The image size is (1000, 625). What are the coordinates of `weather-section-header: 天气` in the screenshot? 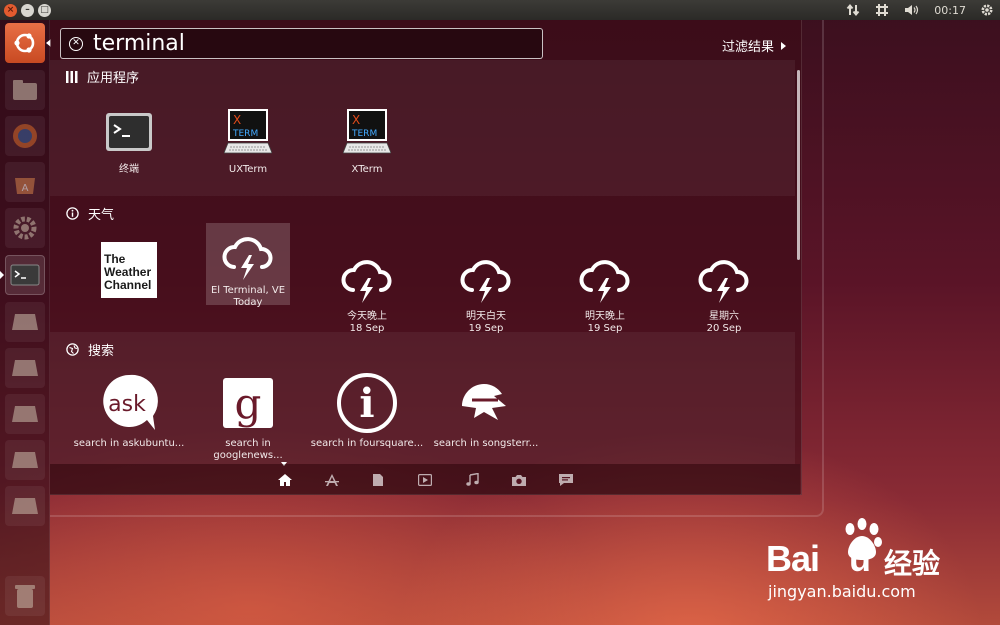 It's located at (90, 213).